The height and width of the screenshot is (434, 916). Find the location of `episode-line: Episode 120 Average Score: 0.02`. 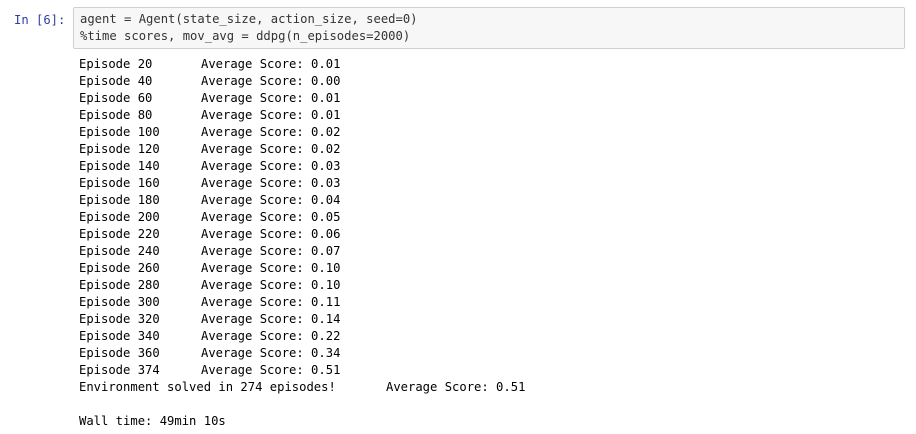

episode-line: Episode 120 Average Score: 0.02 is located at coordinates (489, 149).